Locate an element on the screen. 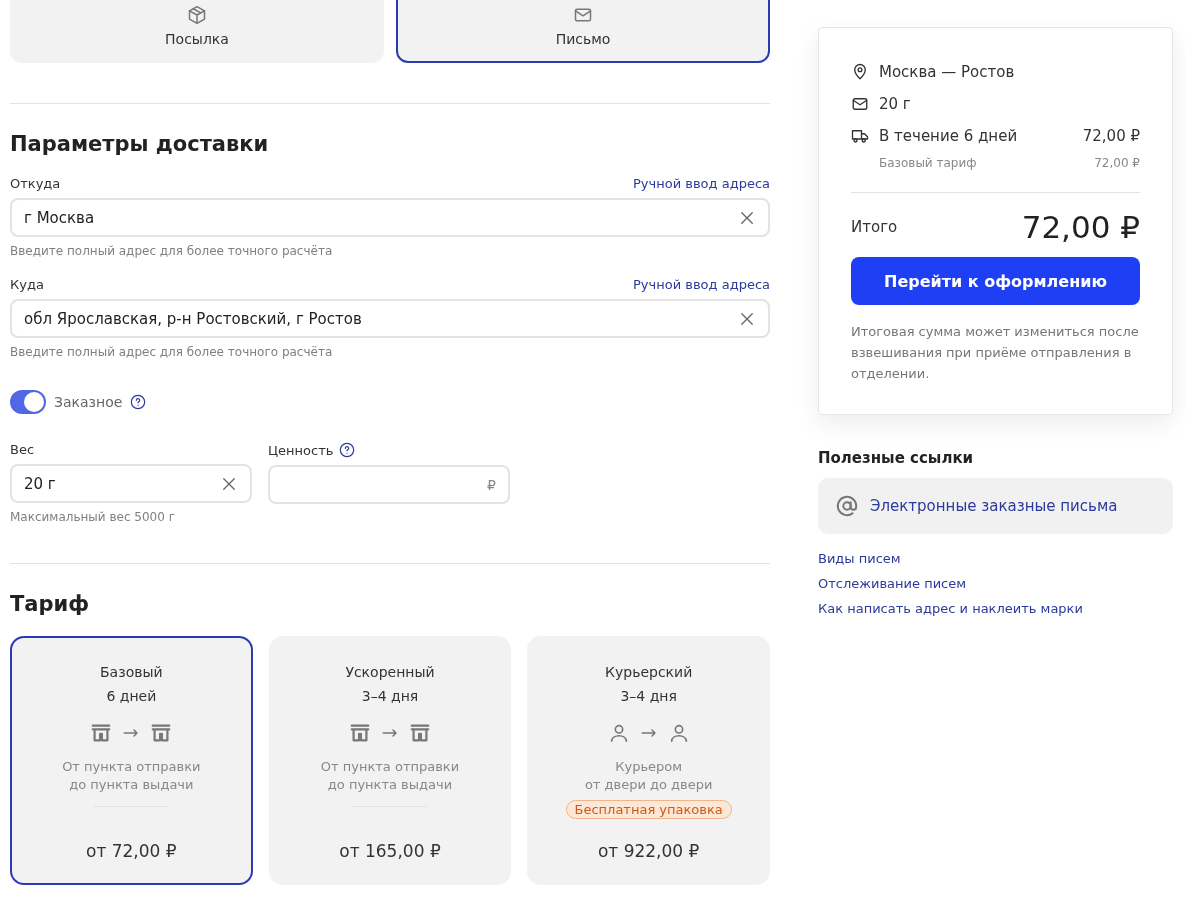 The image size is (1185, 906). value-field: ₽ is located at coordinates (389, 484).